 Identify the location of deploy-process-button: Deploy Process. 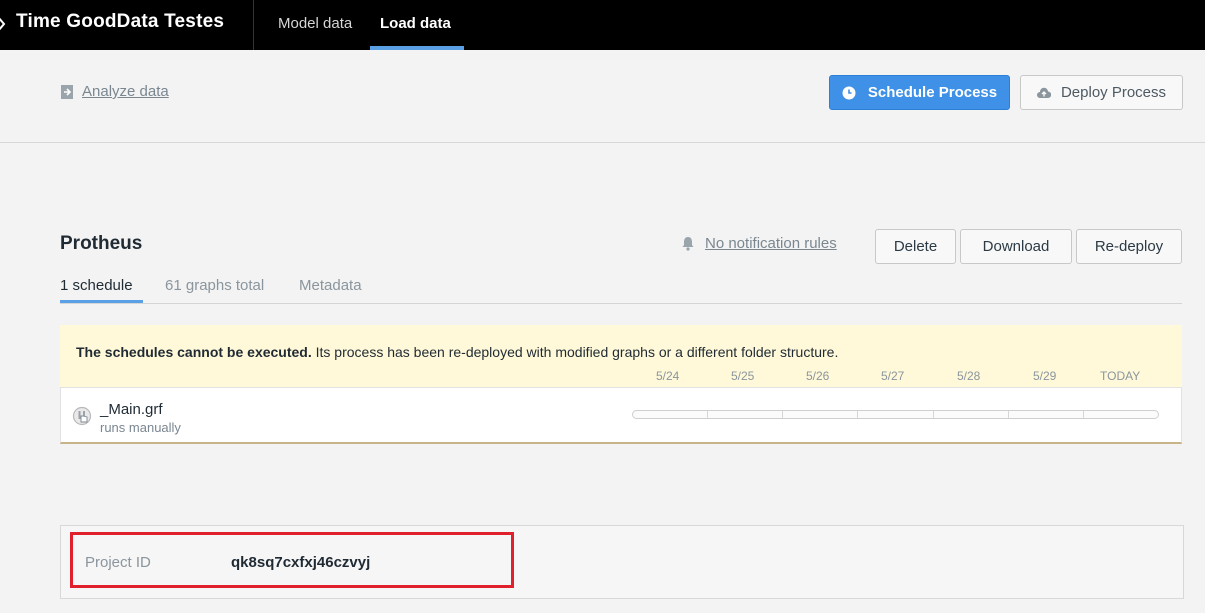
(1101, 92).